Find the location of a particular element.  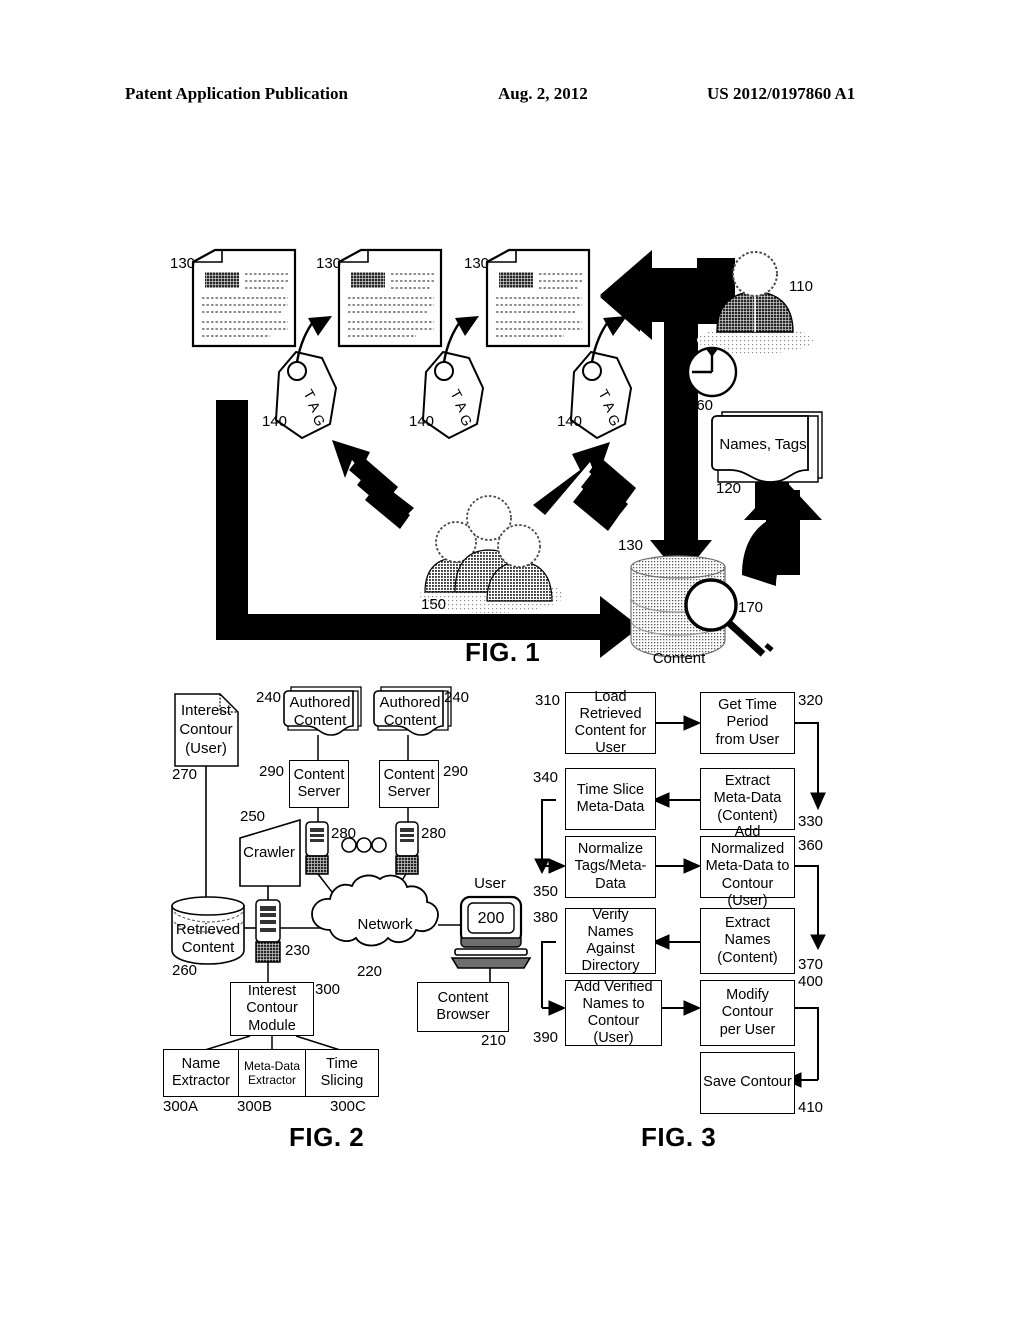

fig1-arrow-left-tail is located at coordinates (716, 291).